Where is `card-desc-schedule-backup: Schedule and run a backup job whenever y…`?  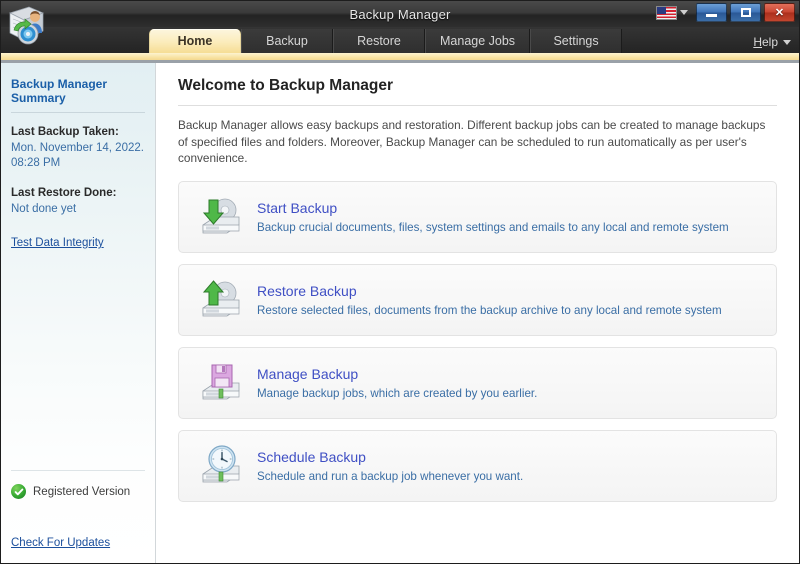 card-desc-schedule-backup: Schedule and run a backup job whenever y… is located at coordinates (390, 476).